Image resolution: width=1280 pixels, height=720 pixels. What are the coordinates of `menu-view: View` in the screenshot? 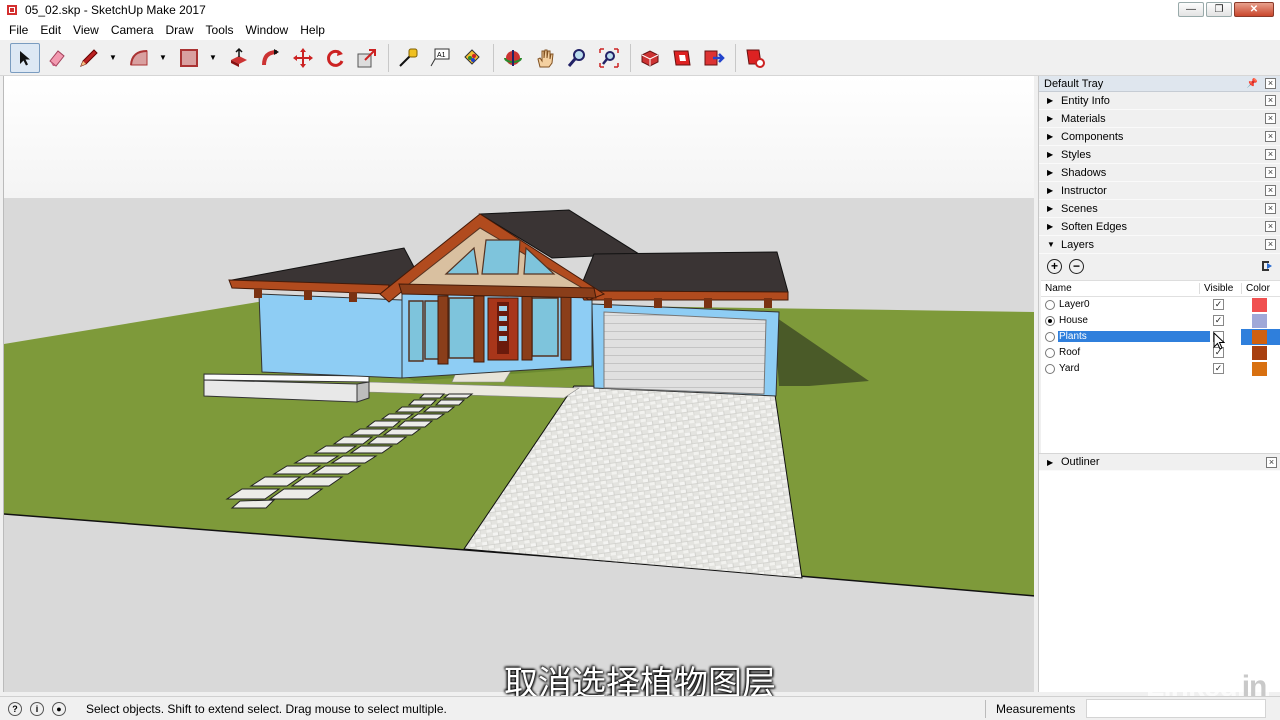 It's located at (86, 30).